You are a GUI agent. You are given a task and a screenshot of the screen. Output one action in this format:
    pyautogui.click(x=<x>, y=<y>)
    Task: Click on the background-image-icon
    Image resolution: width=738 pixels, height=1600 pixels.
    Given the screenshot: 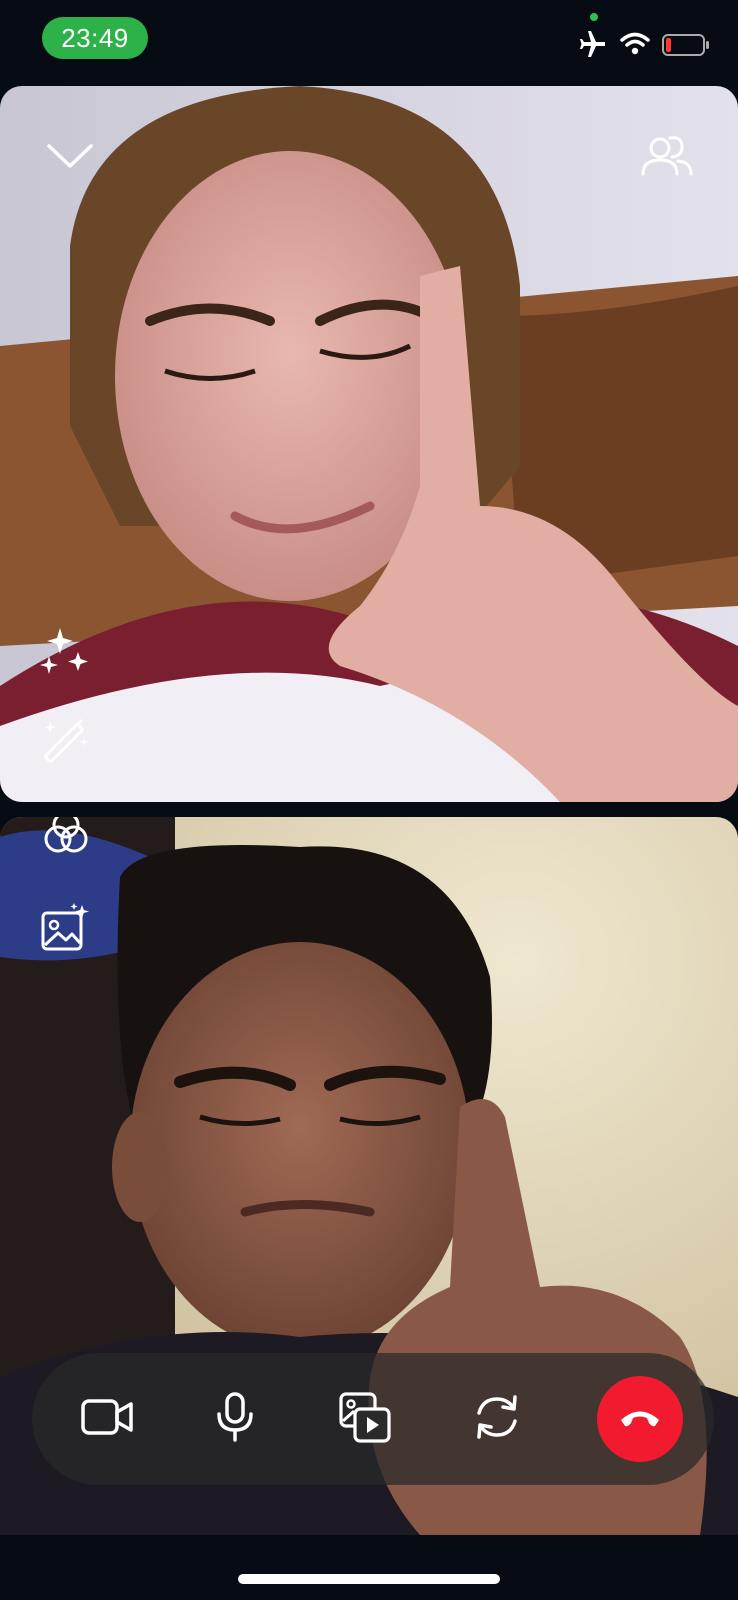 What is the action you would take?
    pyautogui.click(x=66, y=929)
    